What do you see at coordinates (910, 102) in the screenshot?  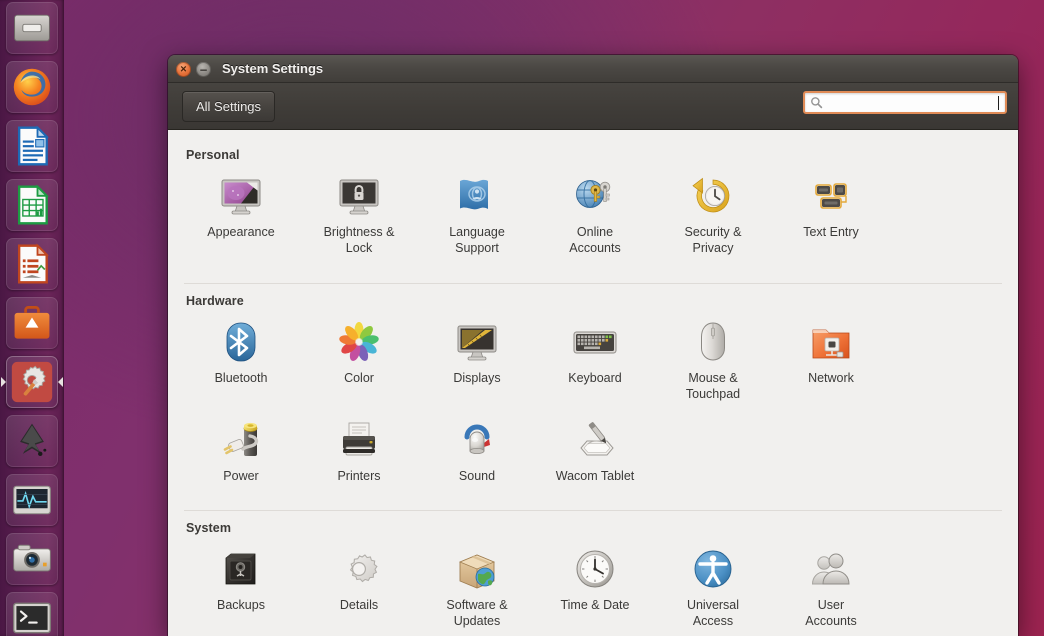 I see `search-input` at bounding box center [910, 102].